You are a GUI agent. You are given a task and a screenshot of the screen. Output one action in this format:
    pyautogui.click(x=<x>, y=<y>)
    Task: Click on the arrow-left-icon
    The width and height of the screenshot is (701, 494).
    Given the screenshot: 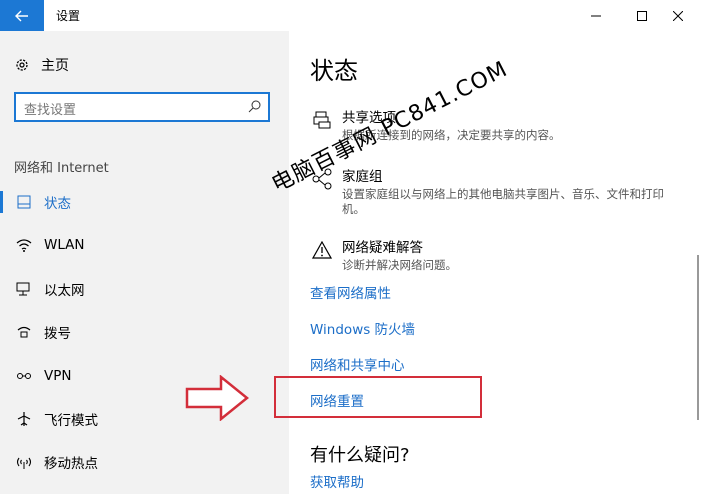 What is the action you would take?
    pyautogui.click(x=21, y=15)
    